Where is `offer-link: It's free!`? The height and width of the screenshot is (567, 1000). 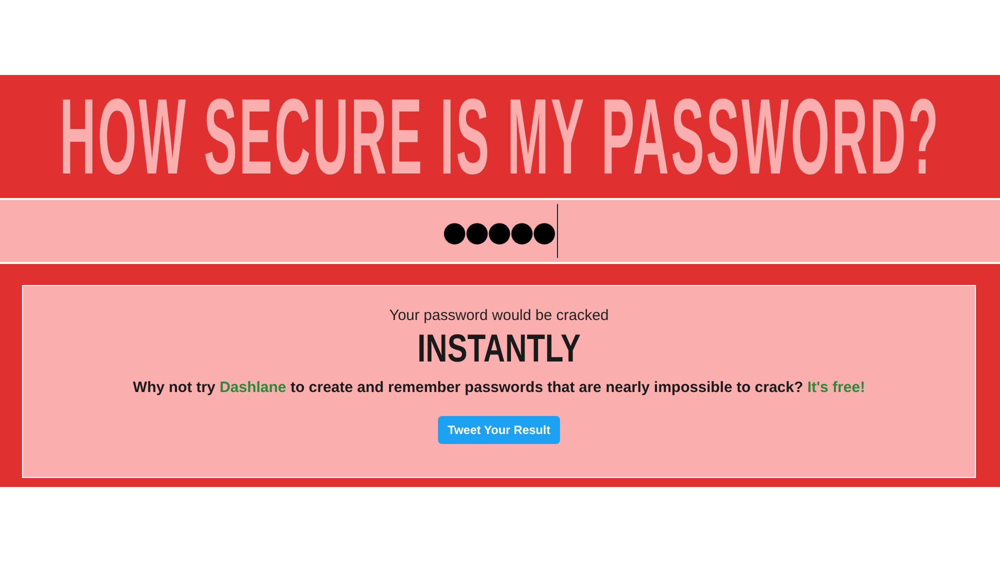 offer-link: It's free! is located at coordinates (836, 387).